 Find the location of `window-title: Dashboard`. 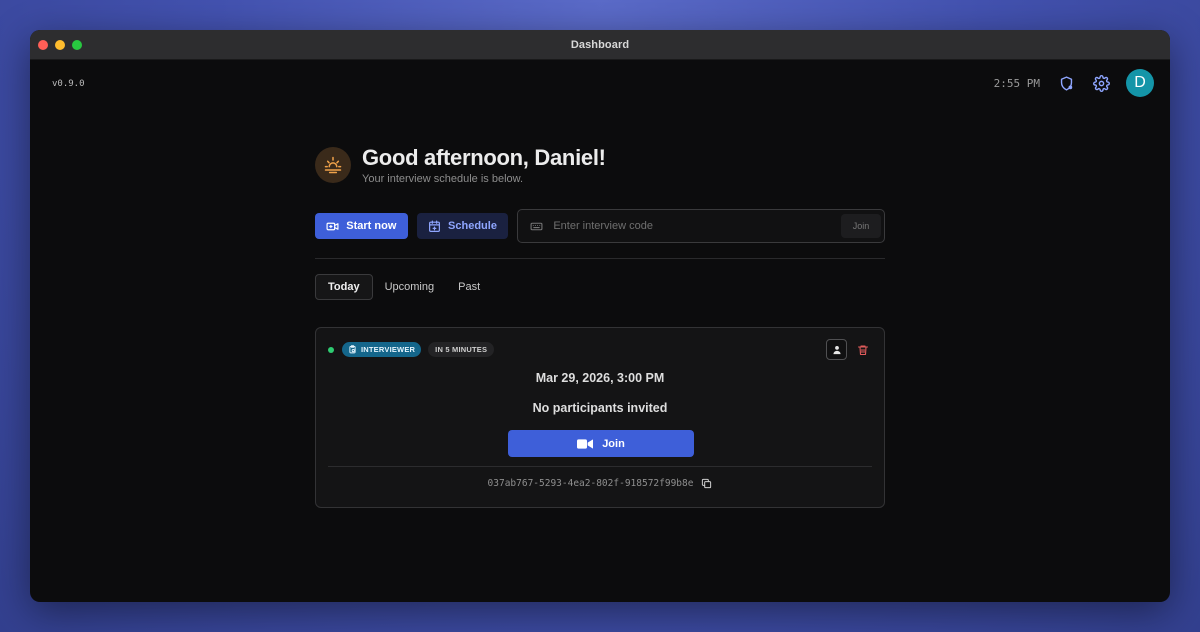

window-title: Dashboard is located at coordinates (600, 44).